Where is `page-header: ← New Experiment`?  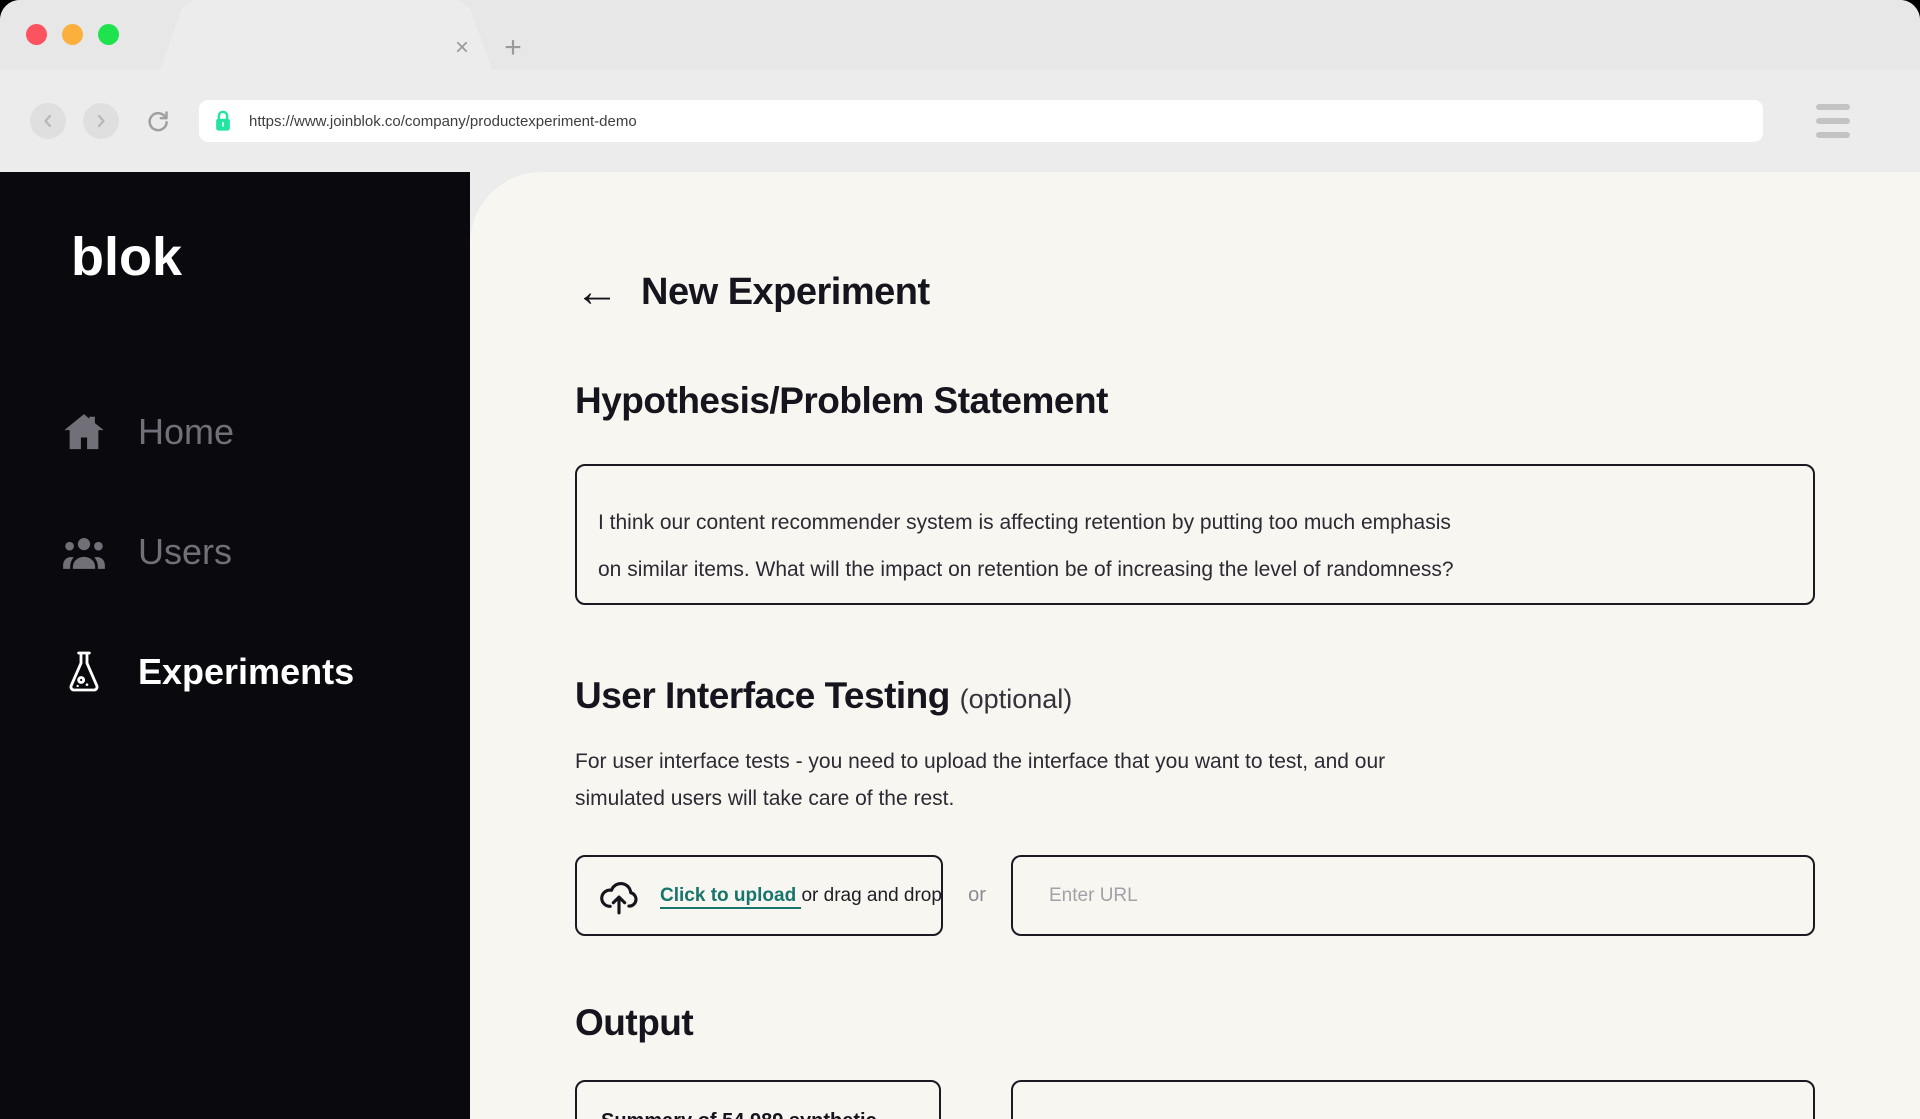
page-header: ← New Experiment is located at coordinates (1195, 292).